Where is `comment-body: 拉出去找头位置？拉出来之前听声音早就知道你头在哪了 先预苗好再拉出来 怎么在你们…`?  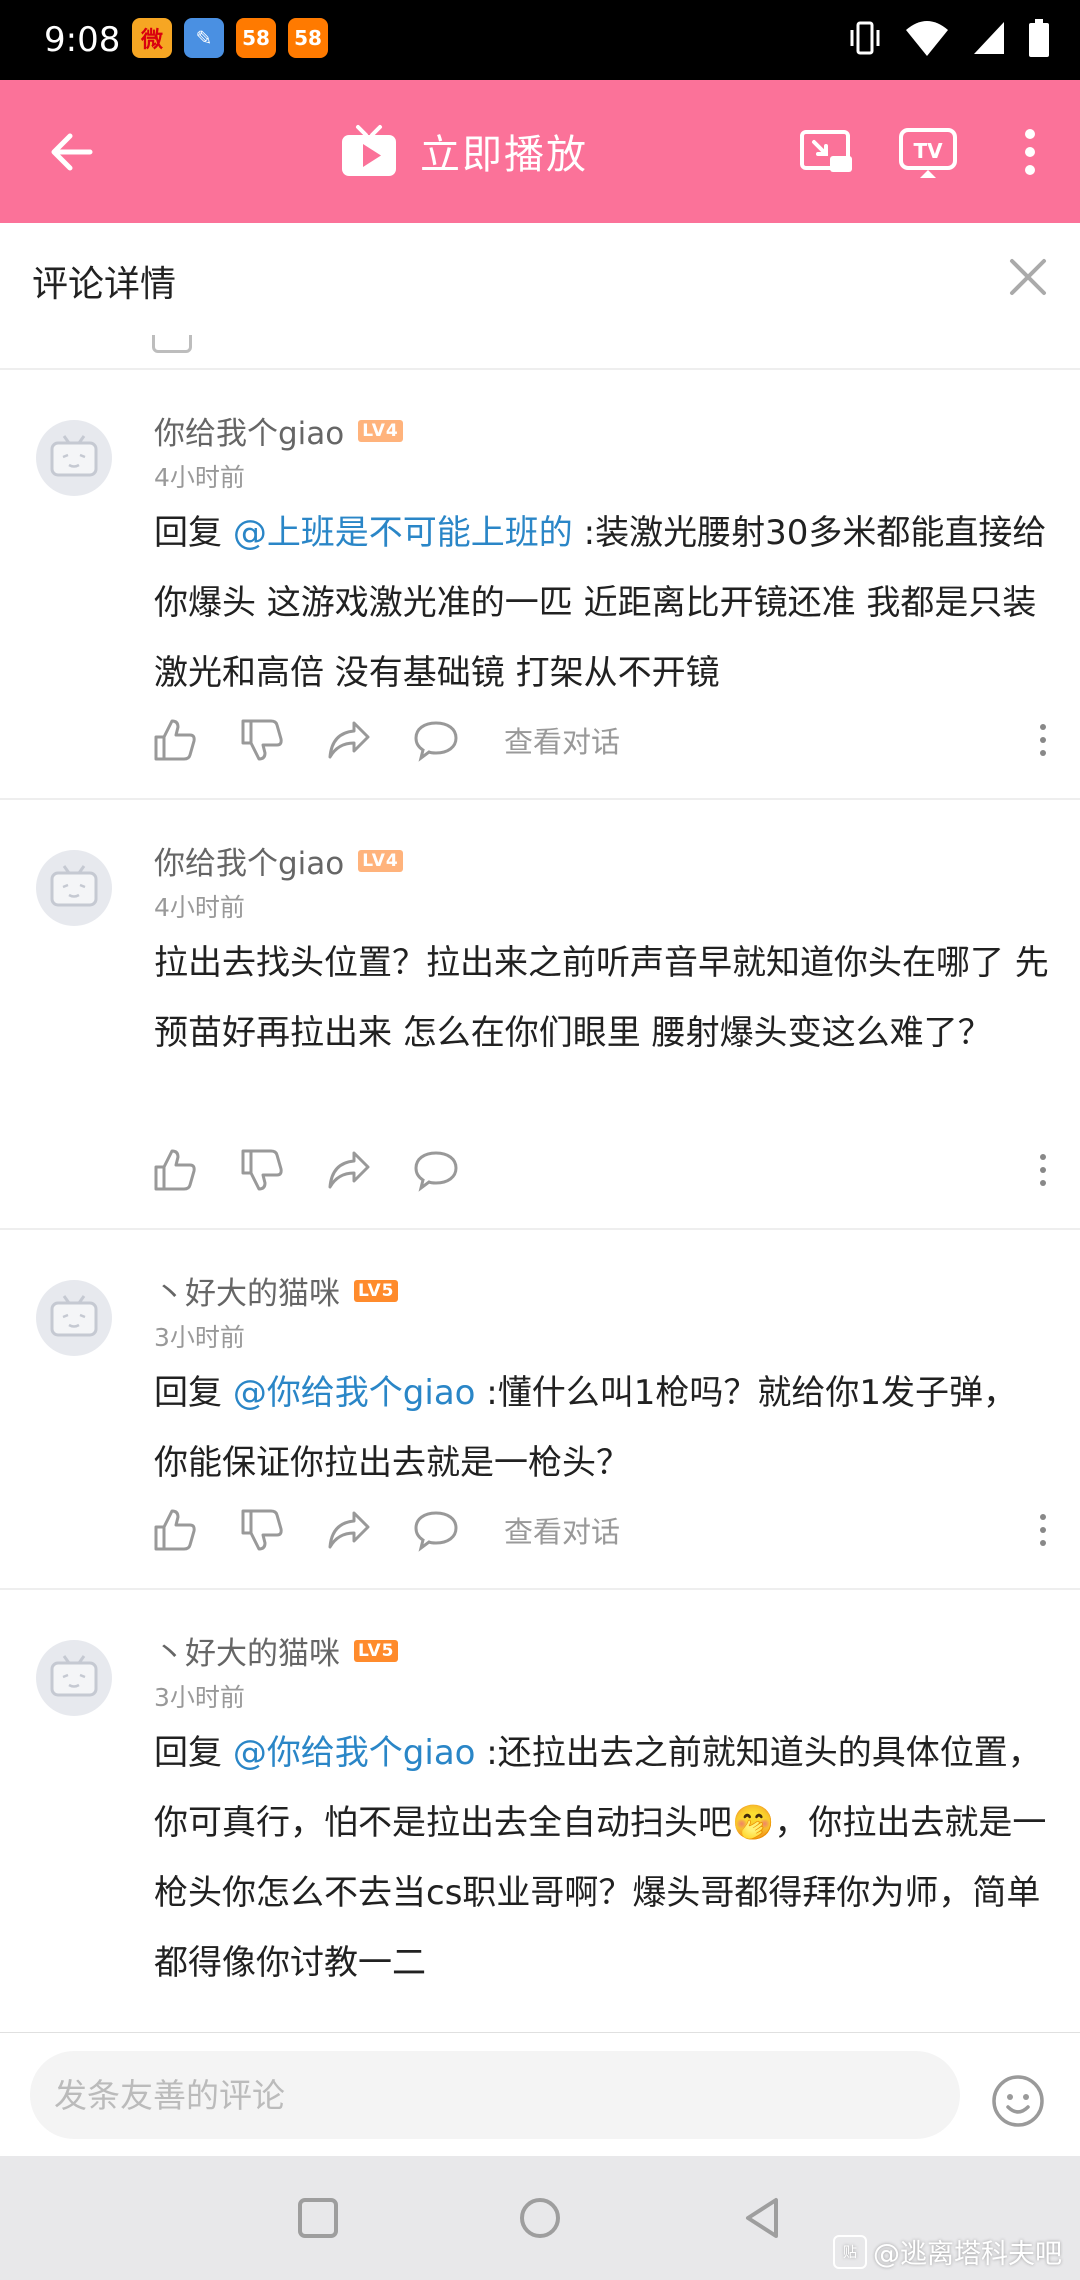 comment-body: 拉出去找头位置？拉出来之前听声音早就知道你头在哪了 先预苗好再拉出来 怎么在你们… is located at coordinates (601, 998).